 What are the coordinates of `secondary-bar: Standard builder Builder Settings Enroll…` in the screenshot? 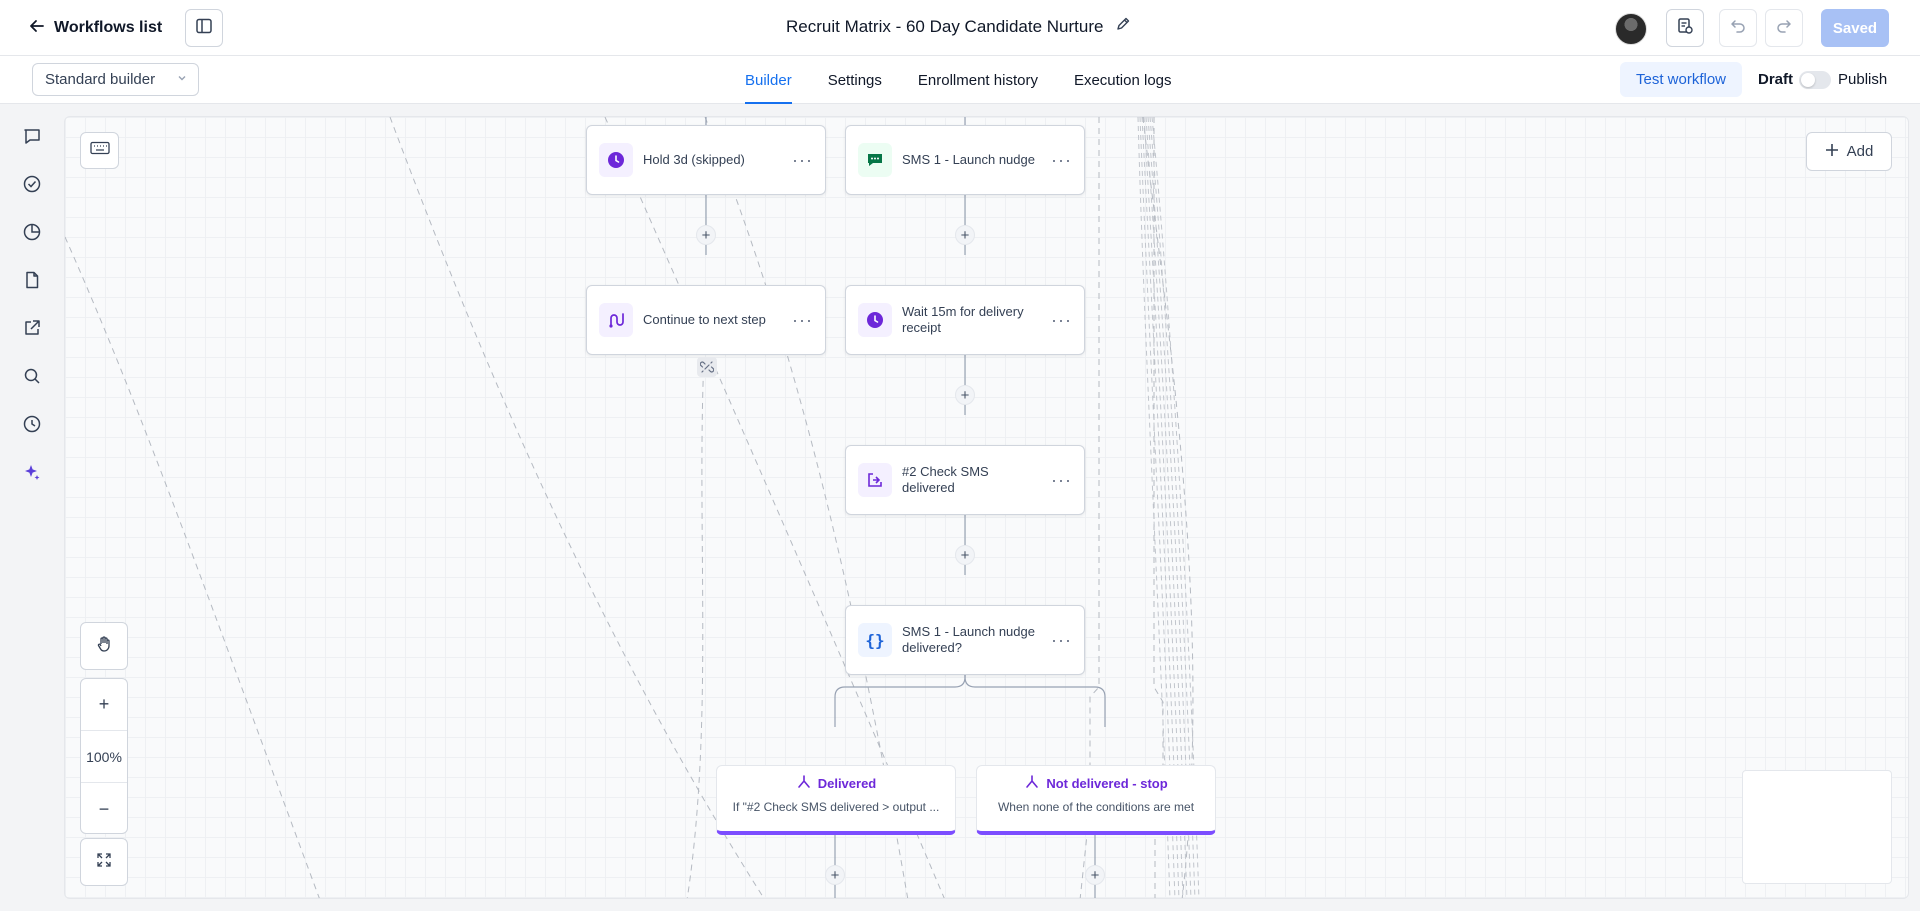 It's located at (960, 80).